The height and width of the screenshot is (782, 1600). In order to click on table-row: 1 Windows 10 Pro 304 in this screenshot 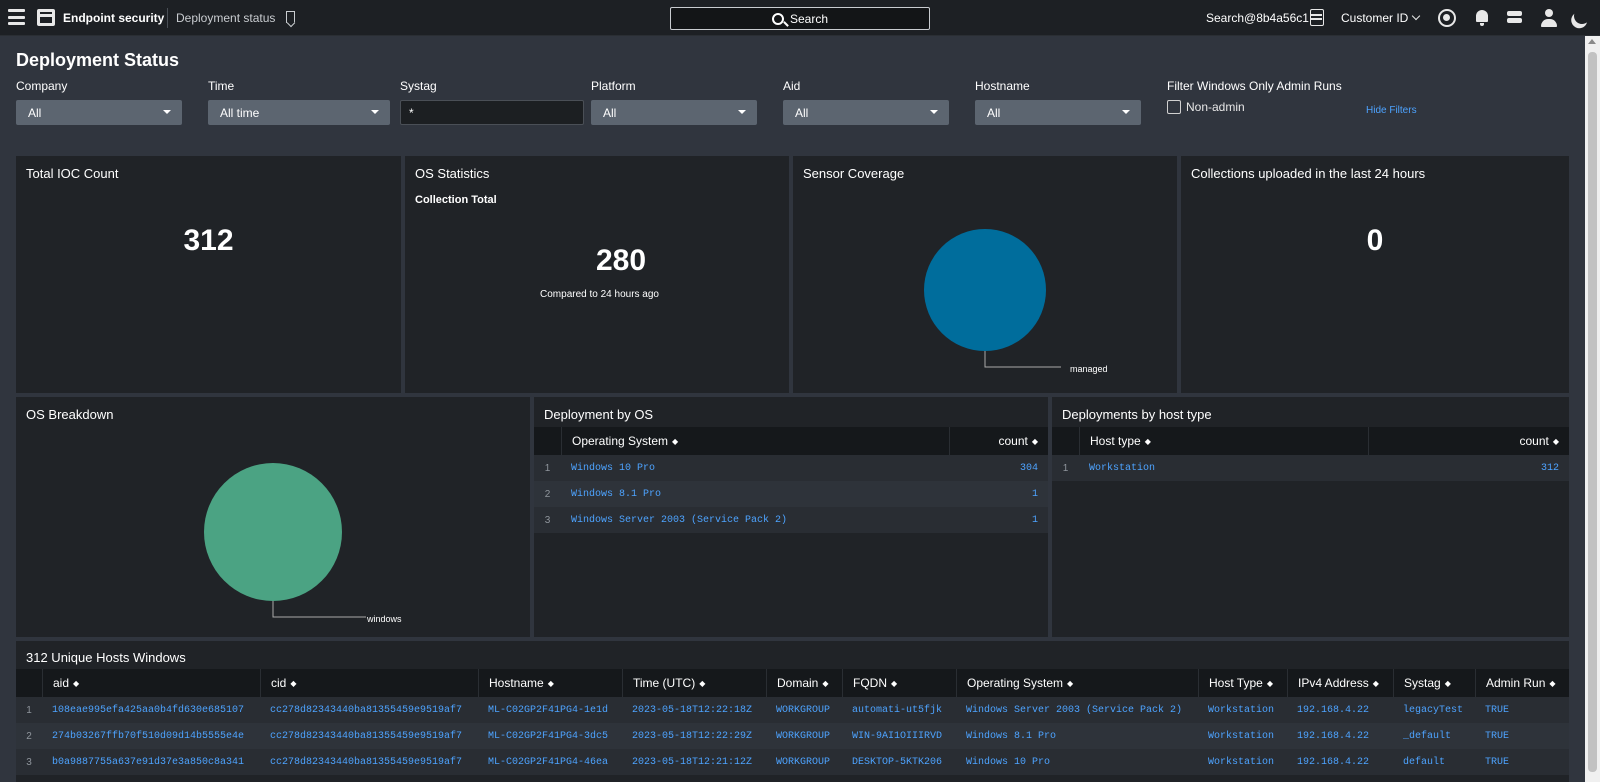, I will do `click(791, 468)`.